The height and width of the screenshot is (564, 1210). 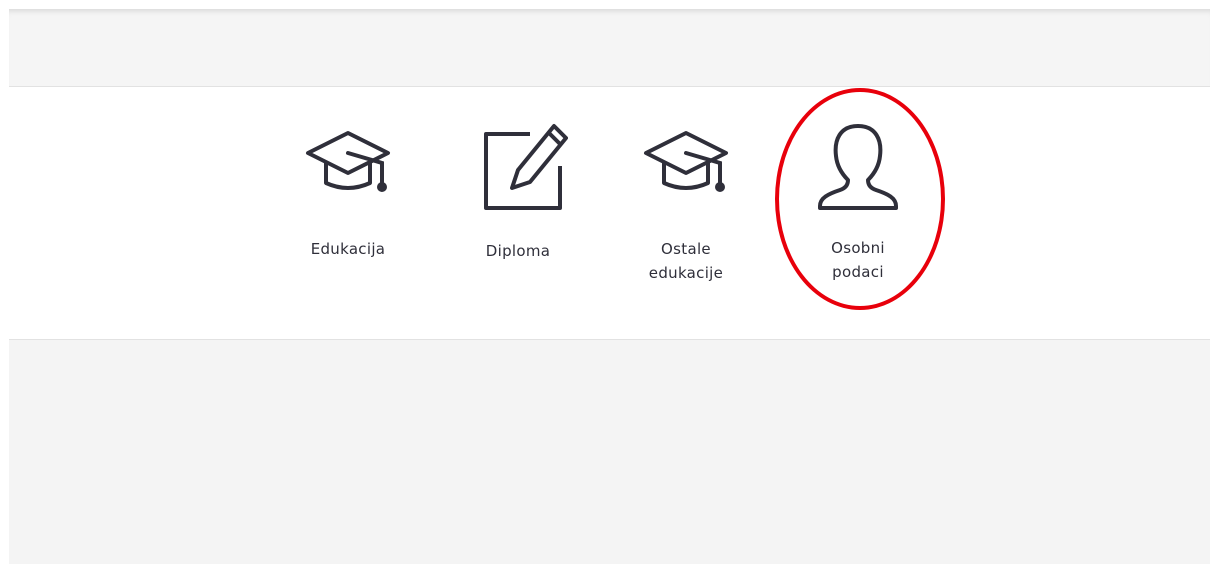 I want to click on menu-item-label: Osobni podaci, so click(x=858, y=260).